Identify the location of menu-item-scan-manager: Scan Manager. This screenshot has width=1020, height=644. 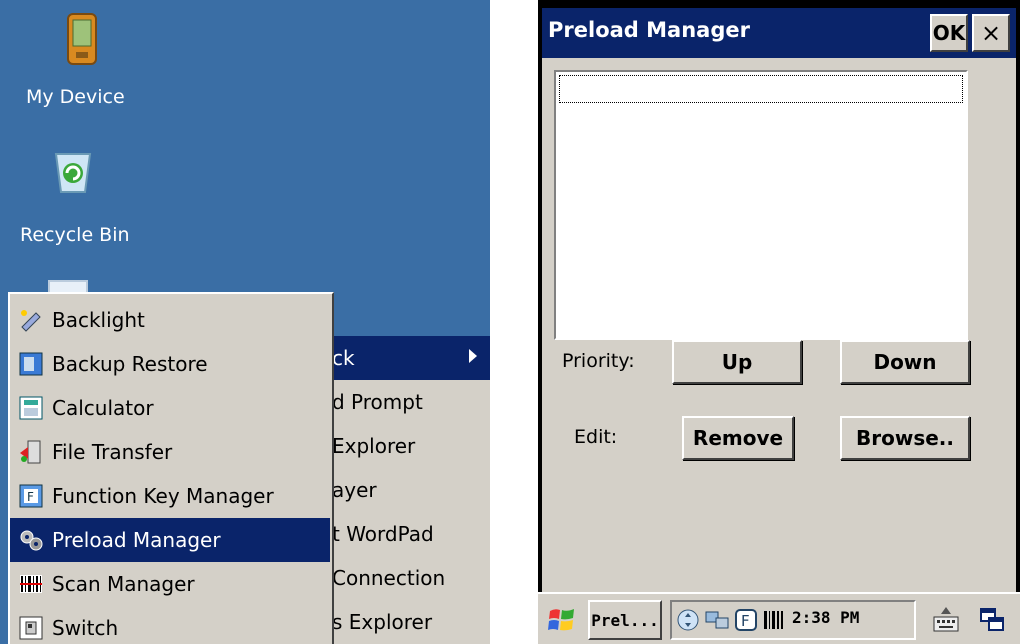
(170, 584).